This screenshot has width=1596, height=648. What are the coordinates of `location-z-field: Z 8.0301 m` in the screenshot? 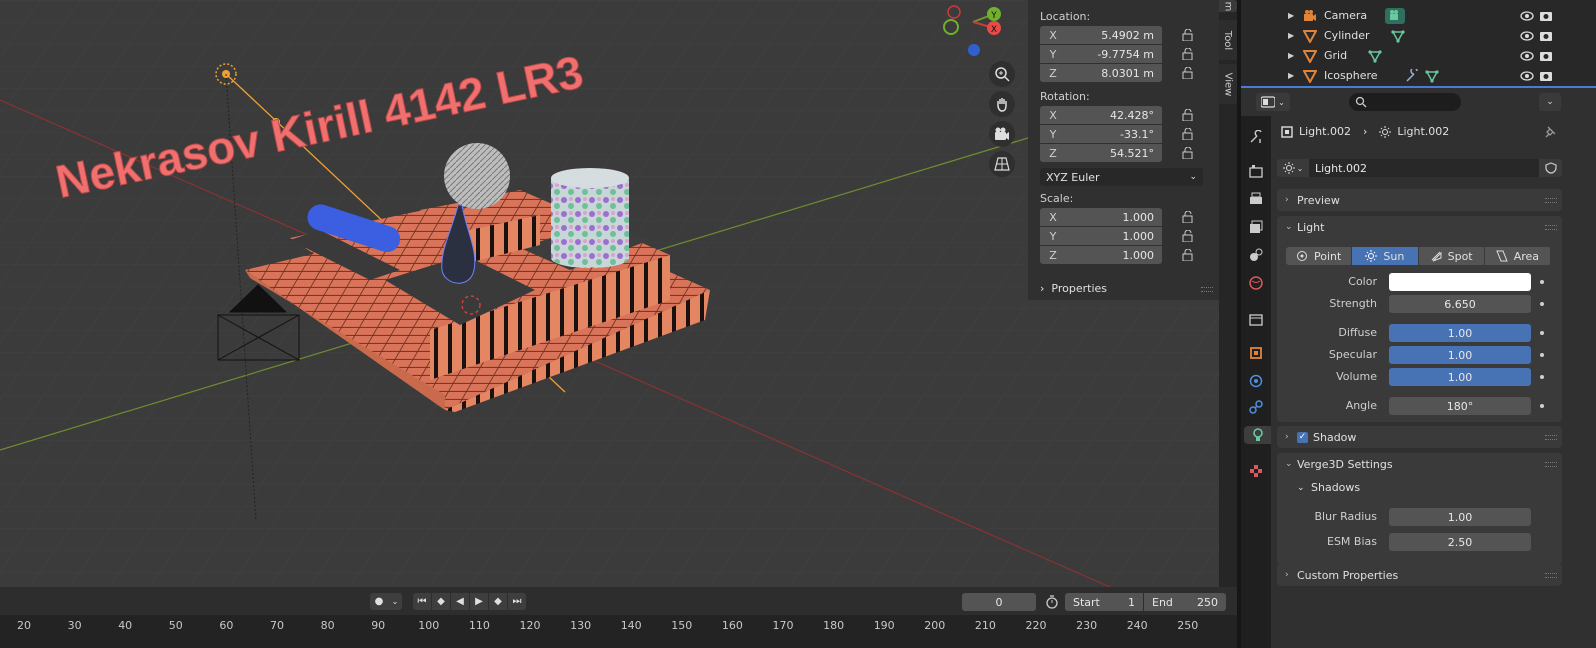 It's located at (1101, 73).